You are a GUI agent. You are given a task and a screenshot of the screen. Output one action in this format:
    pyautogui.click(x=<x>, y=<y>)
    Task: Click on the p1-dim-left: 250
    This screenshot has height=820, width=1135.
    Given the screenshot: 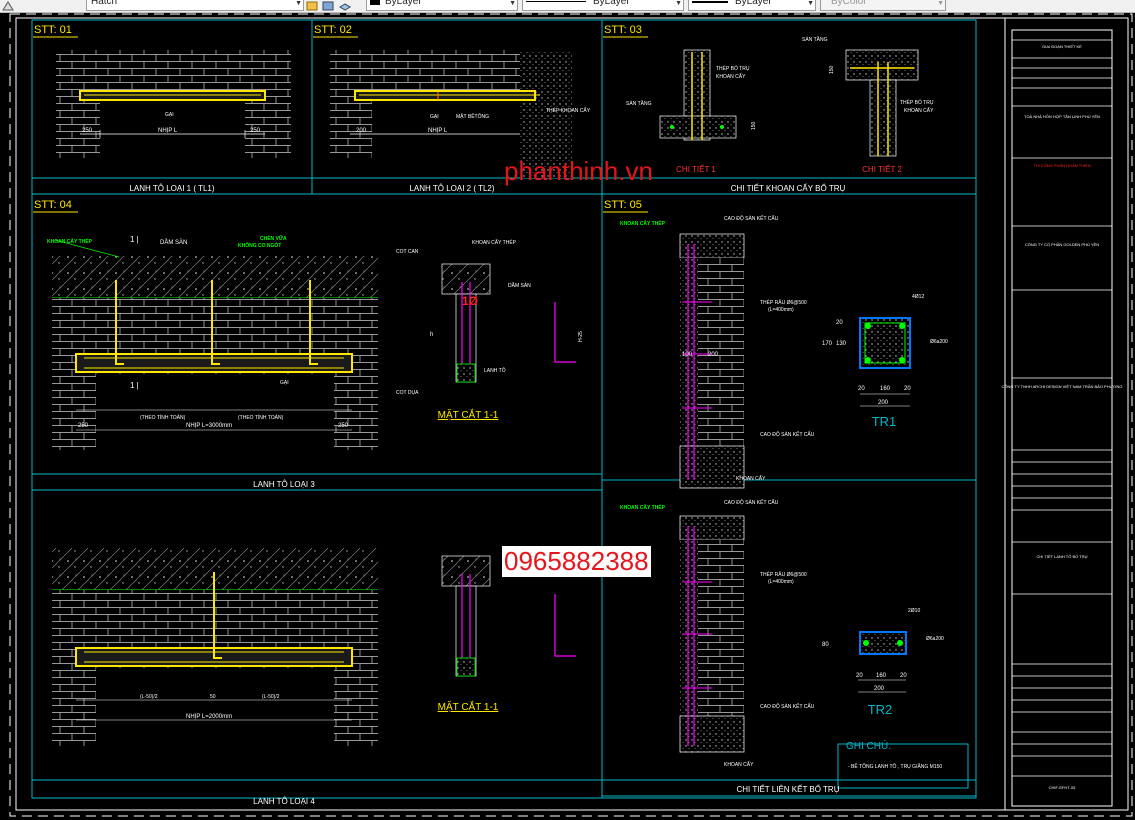 What is the action you would take?
    pyautogui.click(x=87, y=131)
    